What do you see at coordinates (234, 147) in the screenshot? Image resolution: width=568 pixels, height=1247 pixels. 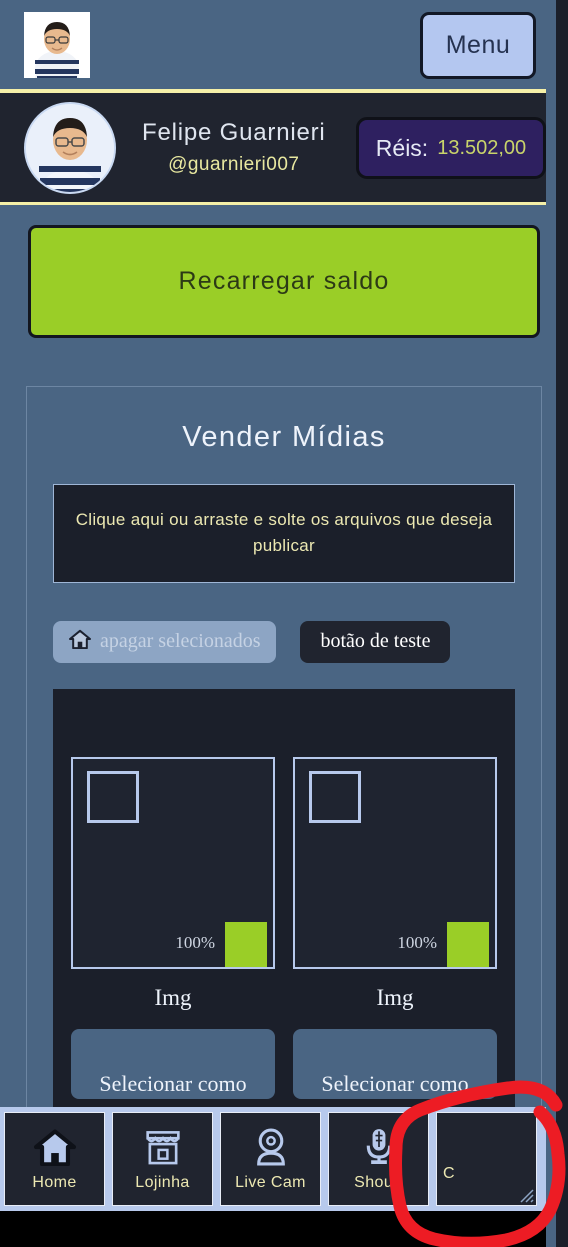 I see `profile-names: Felipe Guarnieri @guarnieri007` at bounding box center [234, 147].